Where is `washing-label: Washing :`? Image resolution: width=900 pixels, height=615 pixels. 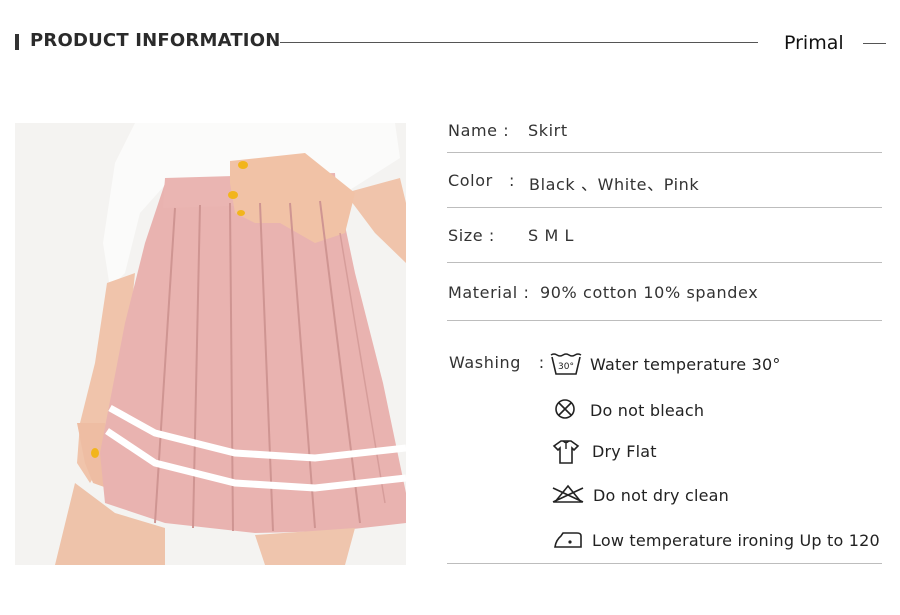
washing-label: Washing : is located at coordinates (497, 362).